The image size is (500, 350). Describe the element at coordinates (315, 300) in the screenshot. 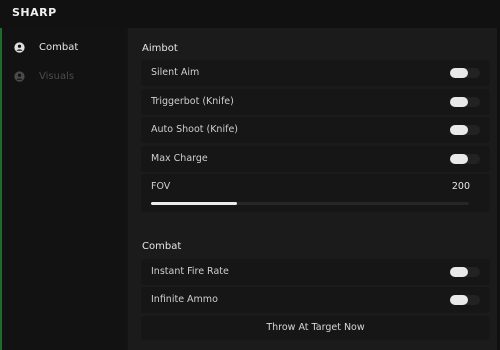

I see `toggle-row-infinite-ammo: Infinite Ammo` at that location.